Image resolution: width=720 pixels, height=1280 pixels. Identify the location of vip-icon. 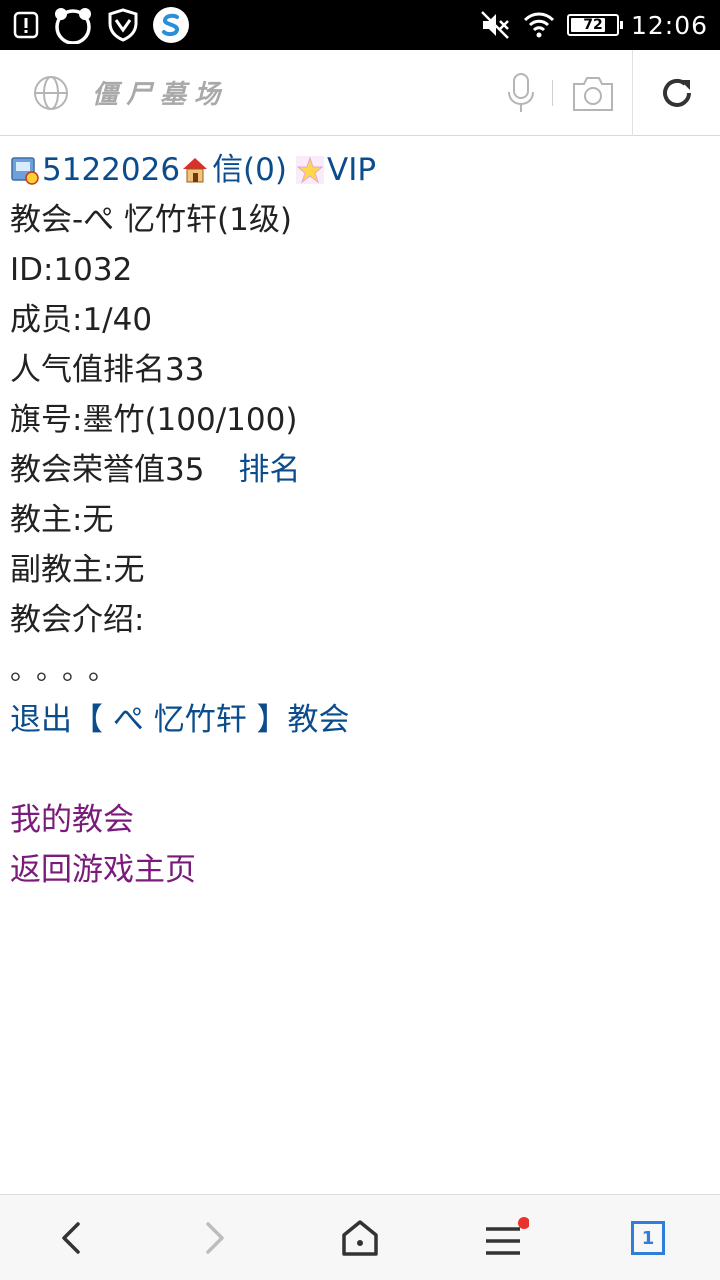
(309, 170).